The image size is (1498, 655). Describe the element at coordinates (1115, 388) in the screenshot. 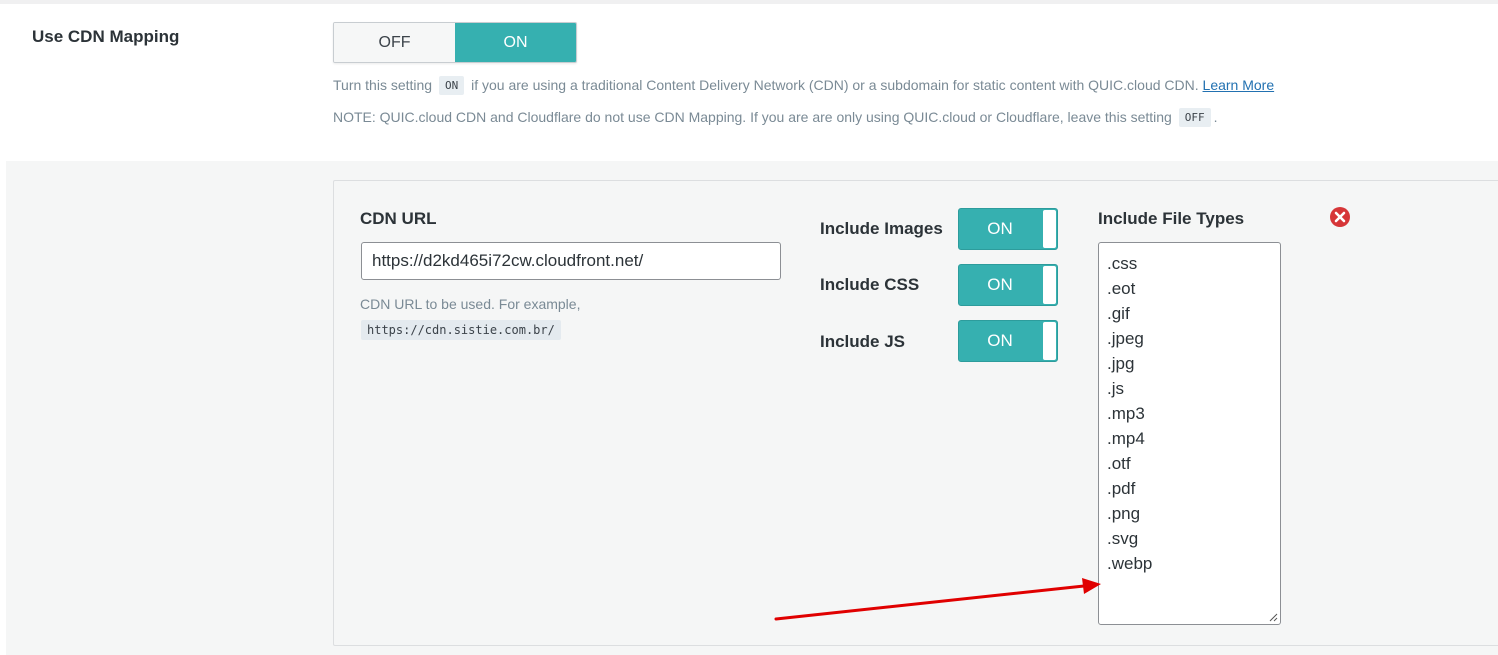

I see `file-type-item: .js` at that location.